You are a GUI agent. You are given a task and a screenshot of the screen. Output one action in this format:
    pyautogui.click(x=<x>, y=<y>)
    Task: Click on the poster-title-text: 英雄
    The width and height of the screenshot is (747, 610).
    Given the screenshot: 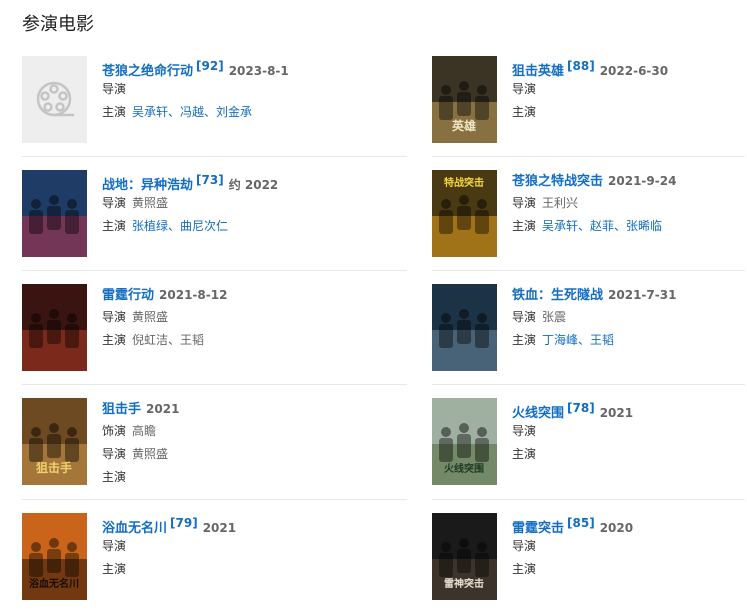 What is the action you would take?
    pyautogui.click(x=464, y=125)
    